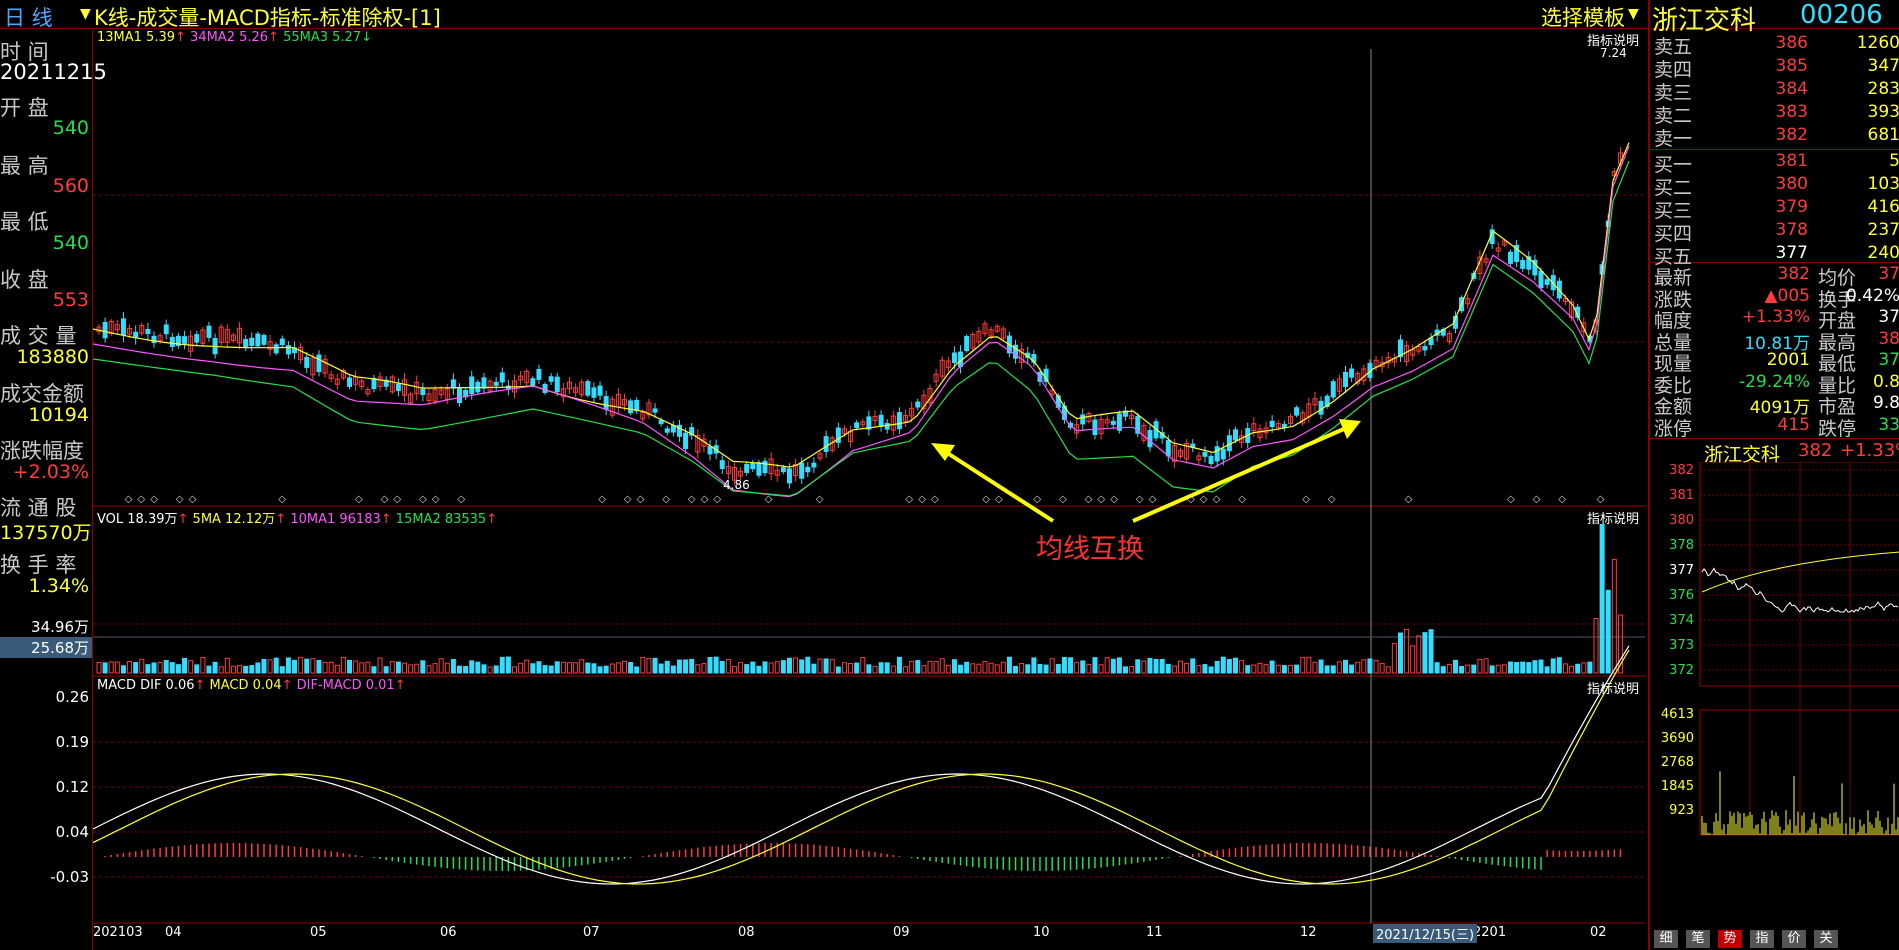 This screenshot has height=950, width=1899. What do you see at coordinates (72, 697) in the screenshot?
I see `macd-axis-0: 0.26` at bounding box center [72, 697].